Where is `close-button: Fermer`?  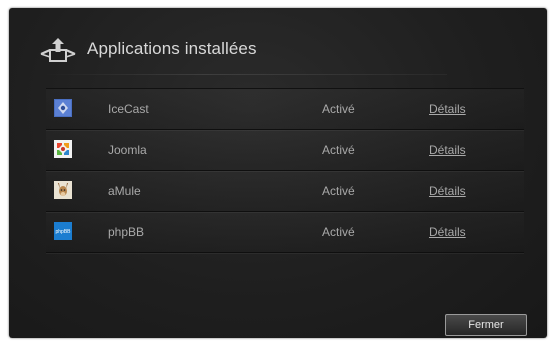 close-button: Fermer is located at coordinates (486, 325).